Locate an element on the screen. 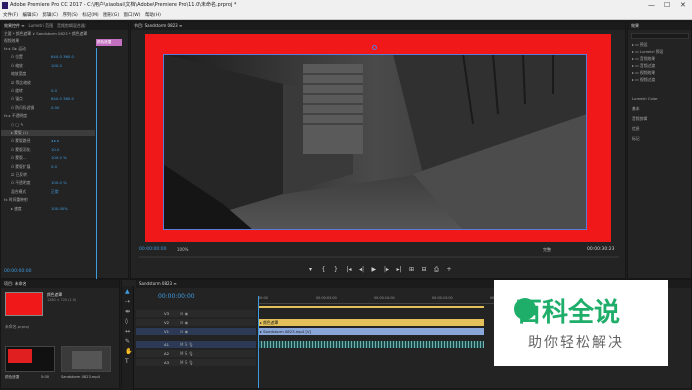 Image resolution: width=692 pixels, height=390 pixels. effects-folder-item: ▸ ▭ 音频效果 is located at coordinates (643, 59).